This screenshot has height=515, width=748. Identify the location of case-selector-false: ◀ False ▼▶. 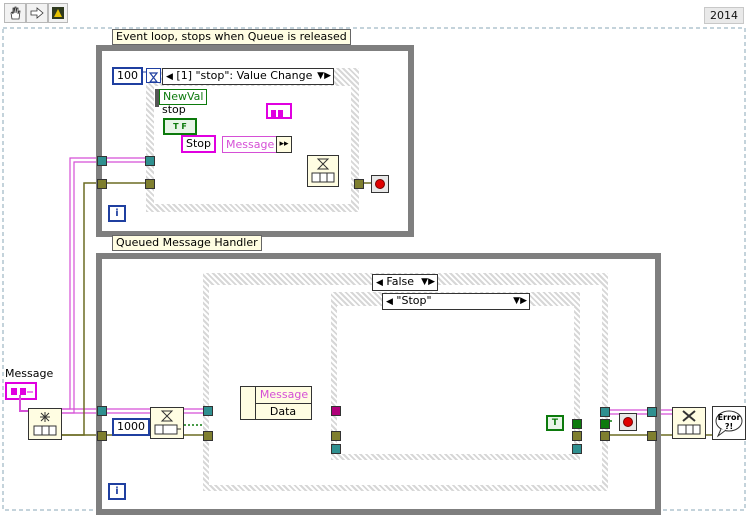
(405, 282).